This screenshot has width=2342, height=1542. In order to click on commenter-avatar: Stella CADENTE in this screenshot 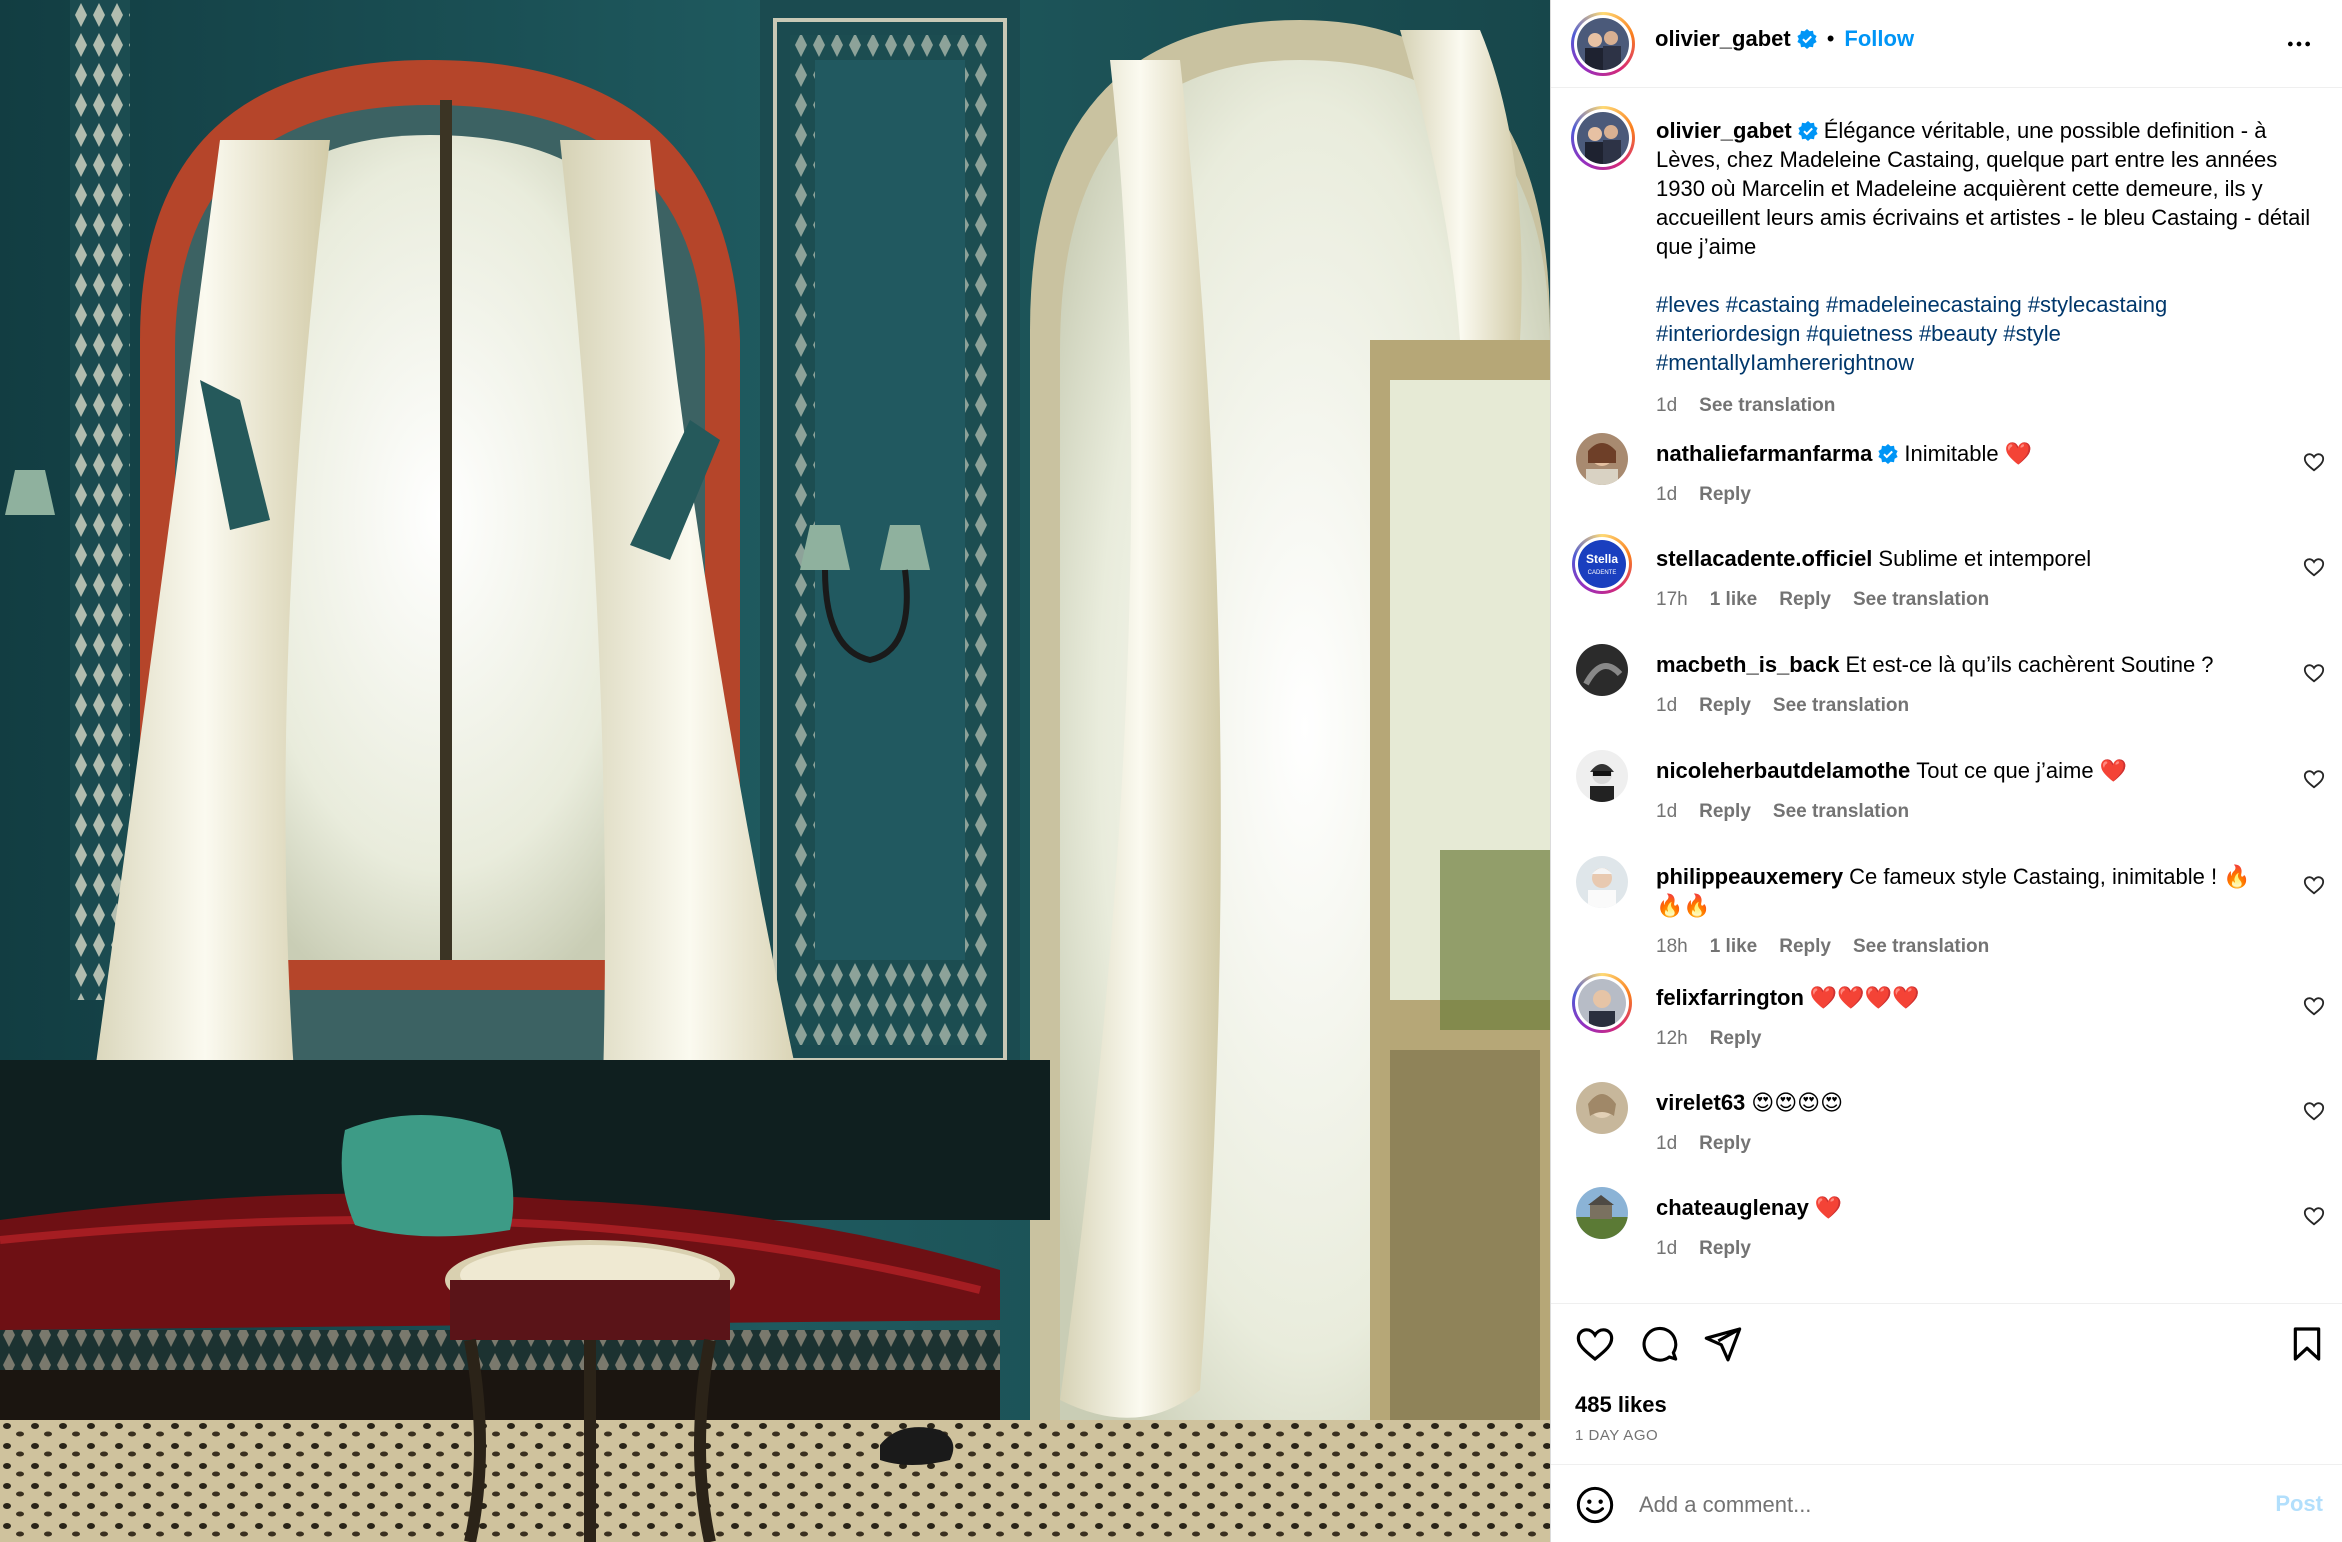, I will do `click(1602, 564)`.